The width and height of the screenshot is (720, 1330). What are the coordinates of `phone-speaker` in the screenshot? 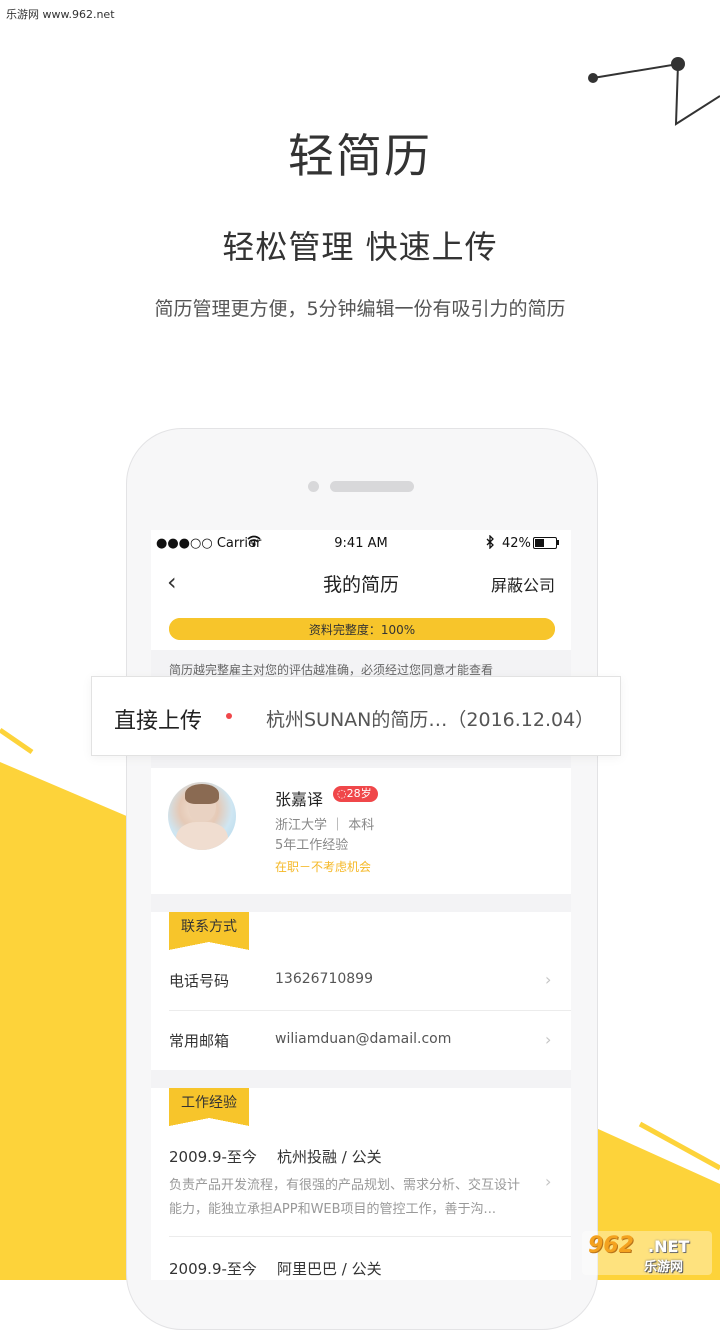 It's located at (372, 486).